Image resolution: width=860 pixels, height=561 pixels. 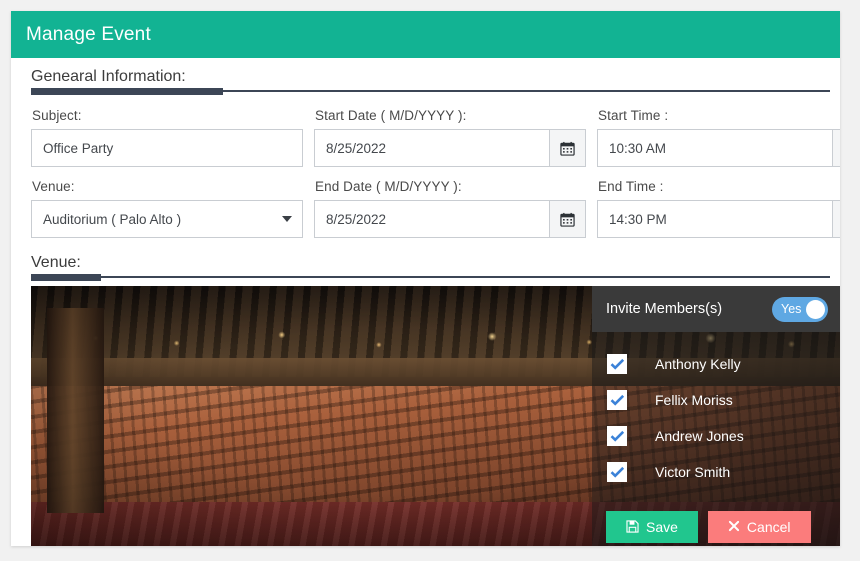 I want to click on end-date-input-value: 8/25/2022, so click(x=432, y=219).